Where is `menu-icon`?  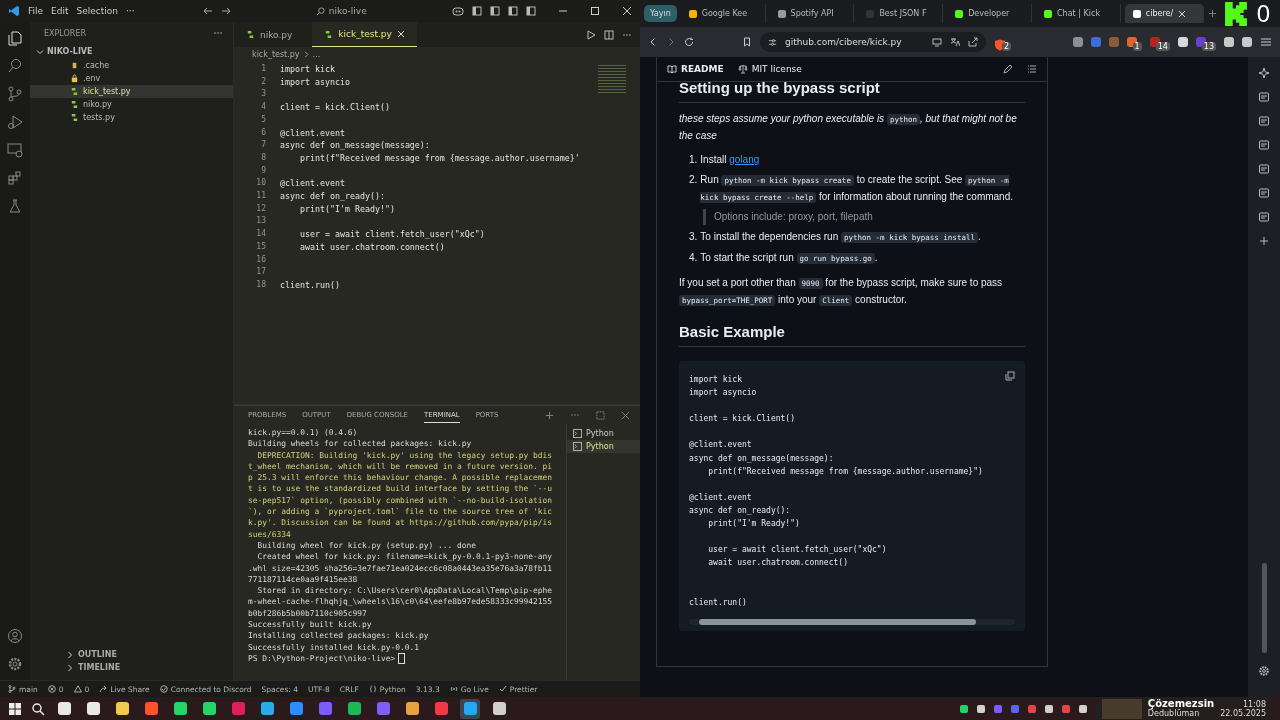 menu-icon is located at coordinates (1266, 42).